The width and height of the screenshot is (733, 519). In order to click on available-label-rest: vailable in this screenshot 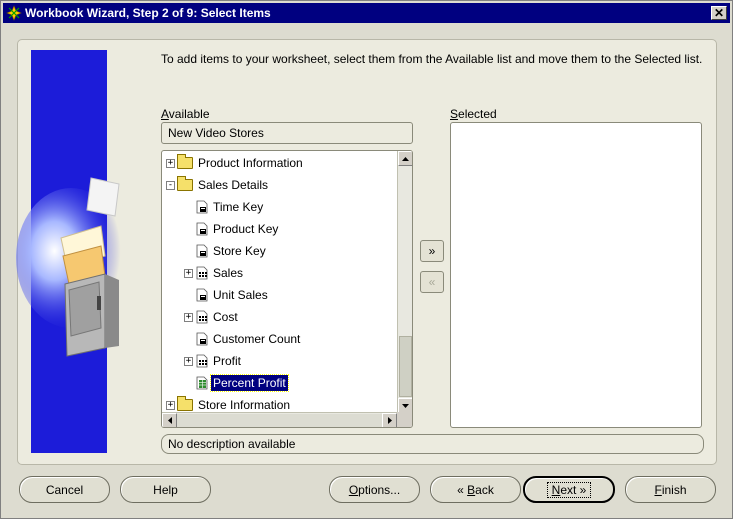, I will do `click(189, 114)`.